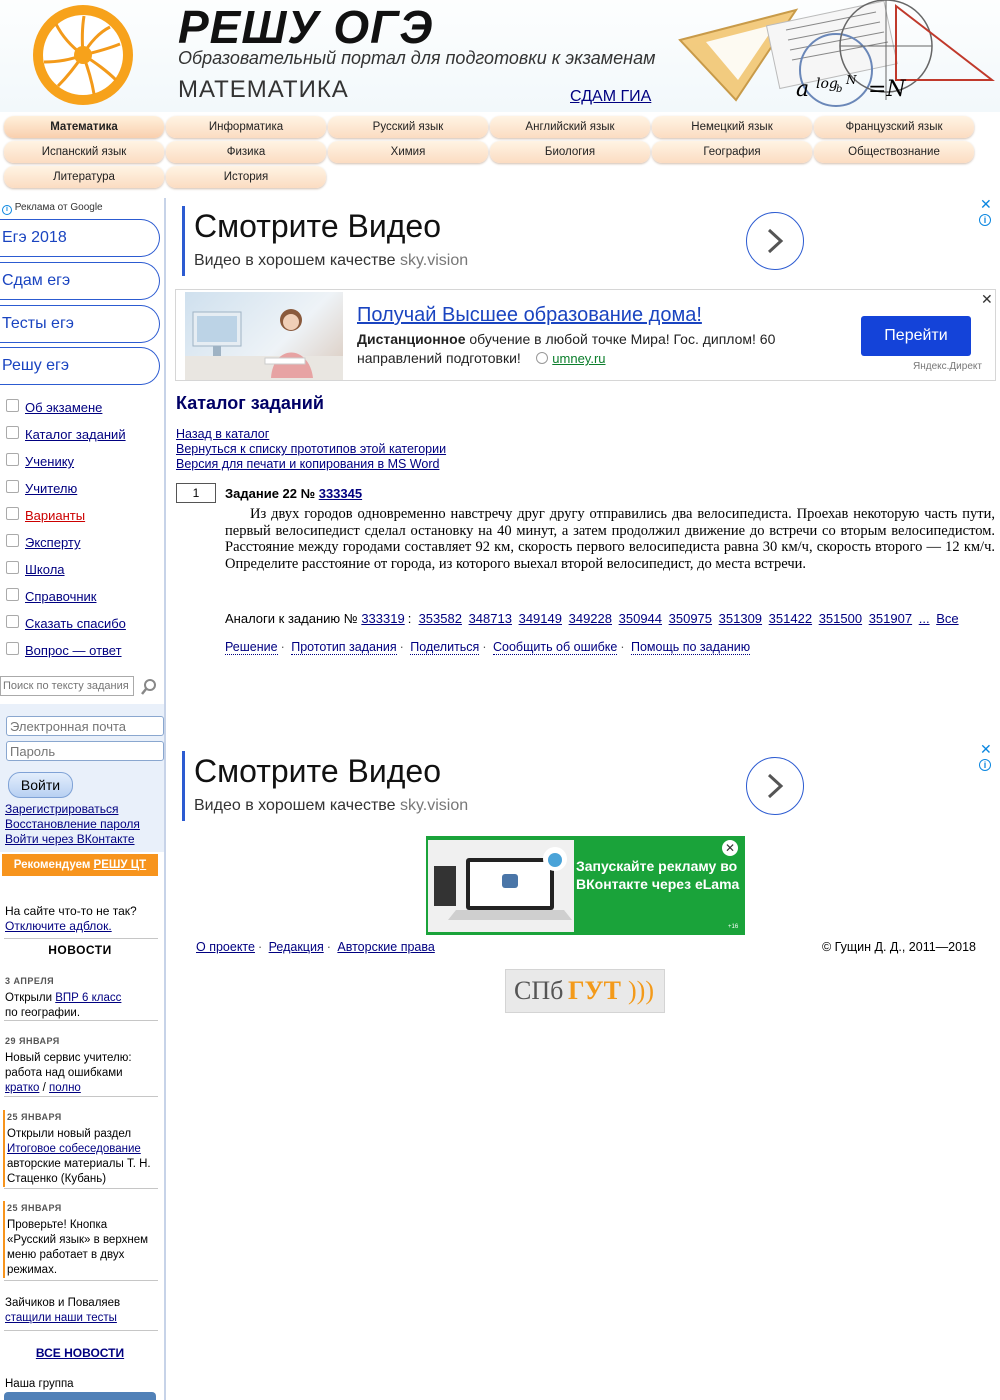 Image resolution: width=1000 pixels, height=1400 pixels. I want to click on sidebar-item-label: Эксперту, so click(53, 542).